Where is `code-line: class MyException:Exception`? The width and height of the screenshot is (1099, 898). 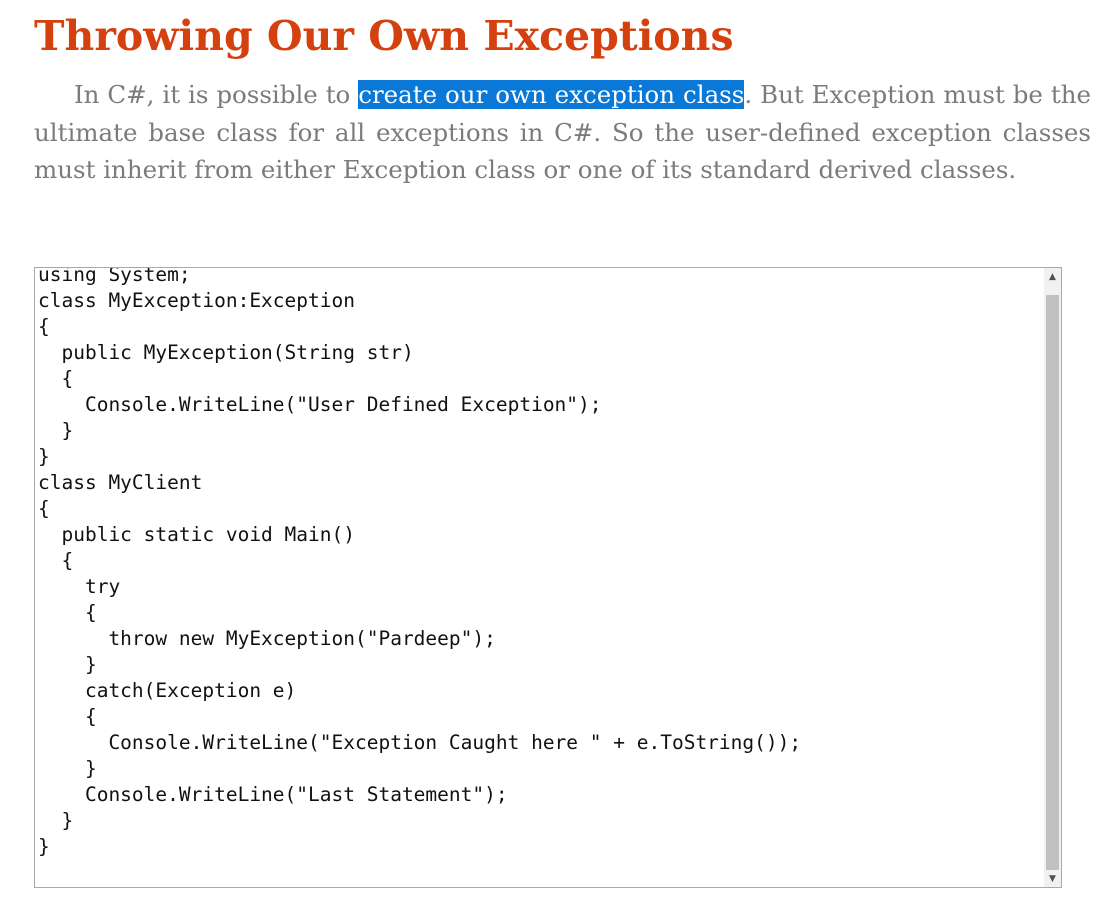 code-line: class MyException:Exception is located at coordinates (196, 300).